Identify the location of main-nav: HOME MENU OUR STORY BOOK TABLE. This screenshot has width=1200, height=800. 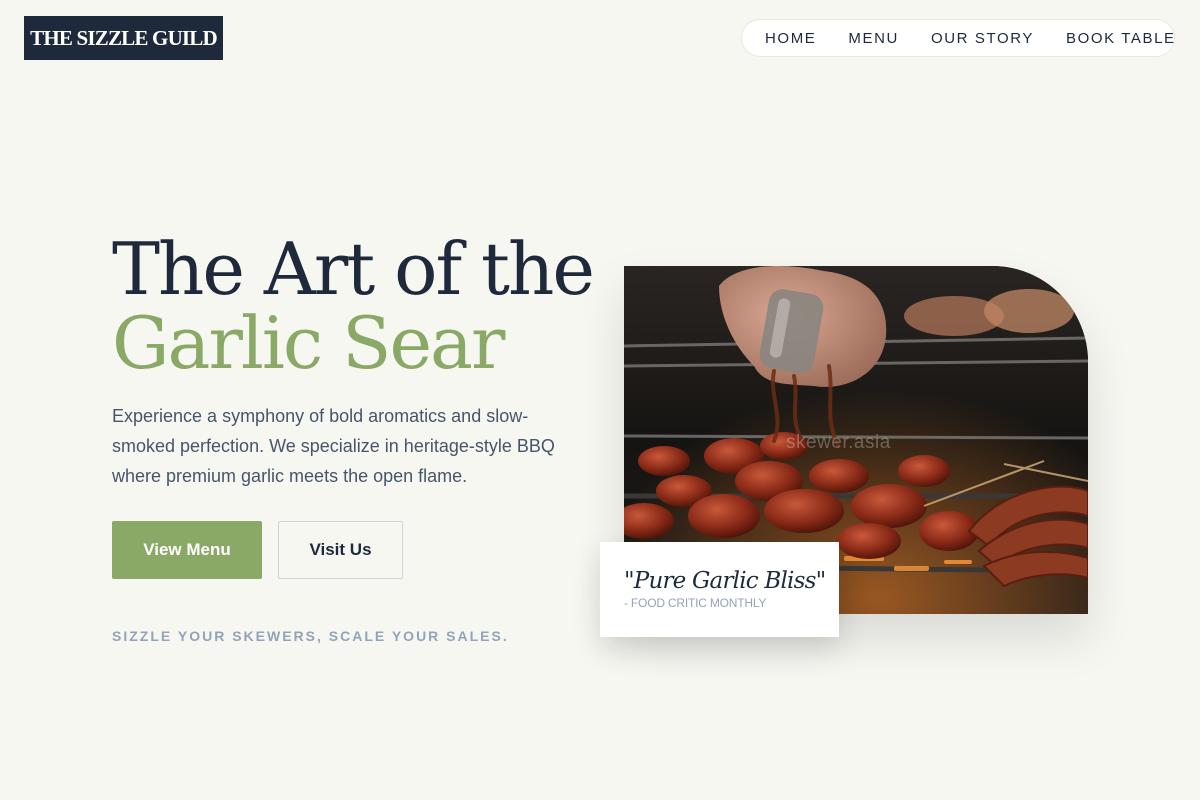
(958, 38).